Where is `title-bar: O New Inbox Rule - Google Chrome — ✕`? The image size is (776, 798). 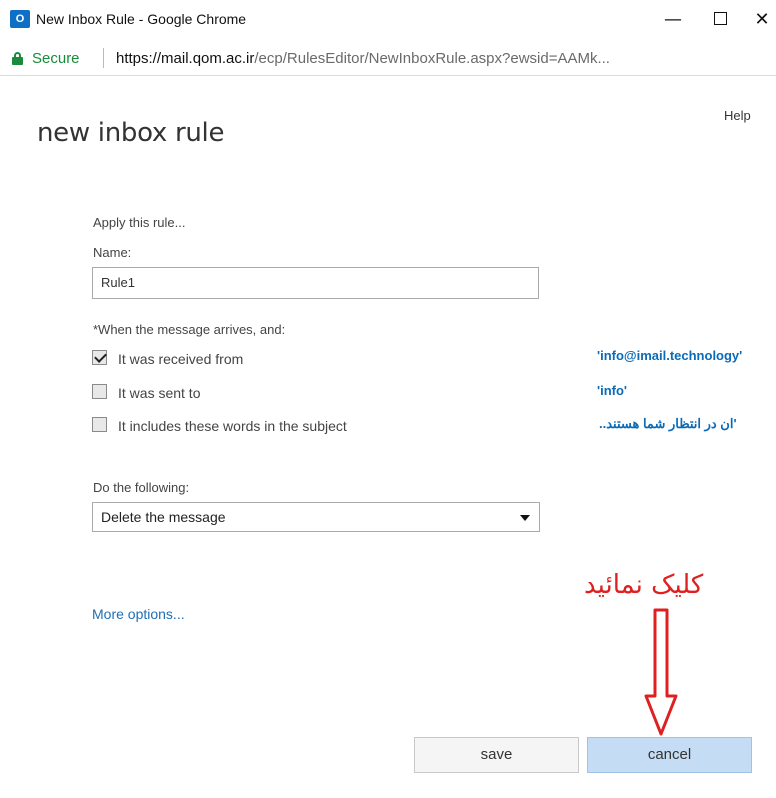
title-bar: O New Inbox Rule - Google Chrome — ✕ is located at coordinates (388, 20).